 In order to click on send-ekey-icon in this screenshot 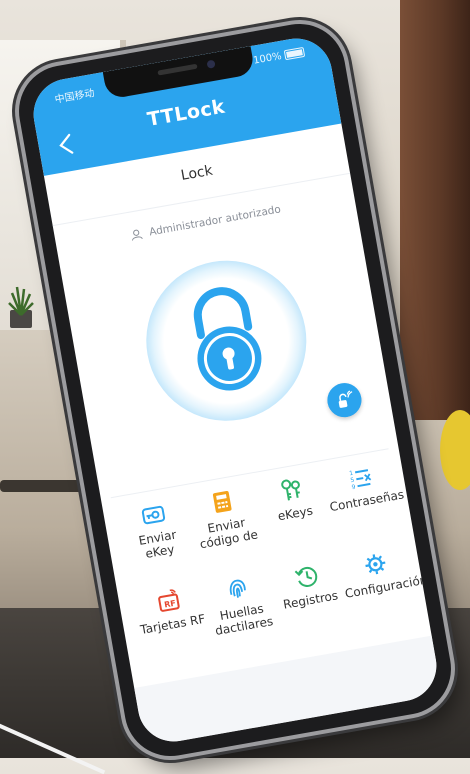, I will do `click(153, 515)`.